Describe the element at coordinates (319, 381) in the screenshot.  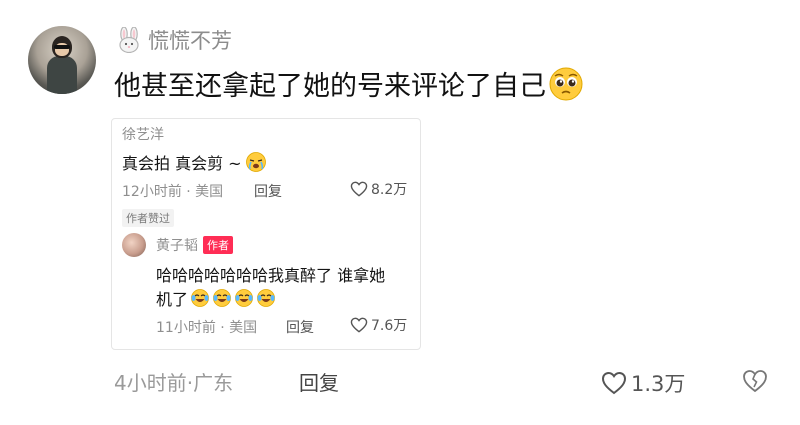
I see `comment-reply-button: 回复` at that location.